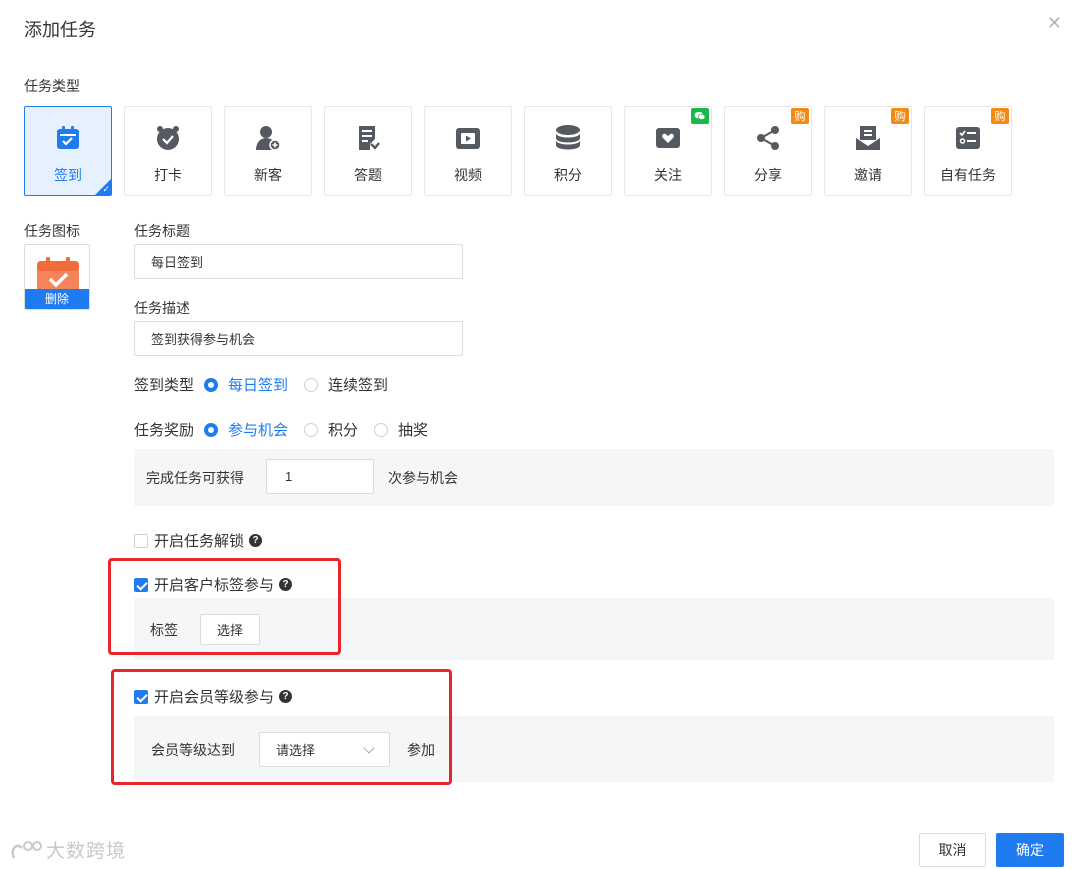 This screenshot has height=869, width=1080. What do you see at coordinates (26, 849) in the screenshot?
I see `watermark-logo-icon` at bounding box center [26, 849].